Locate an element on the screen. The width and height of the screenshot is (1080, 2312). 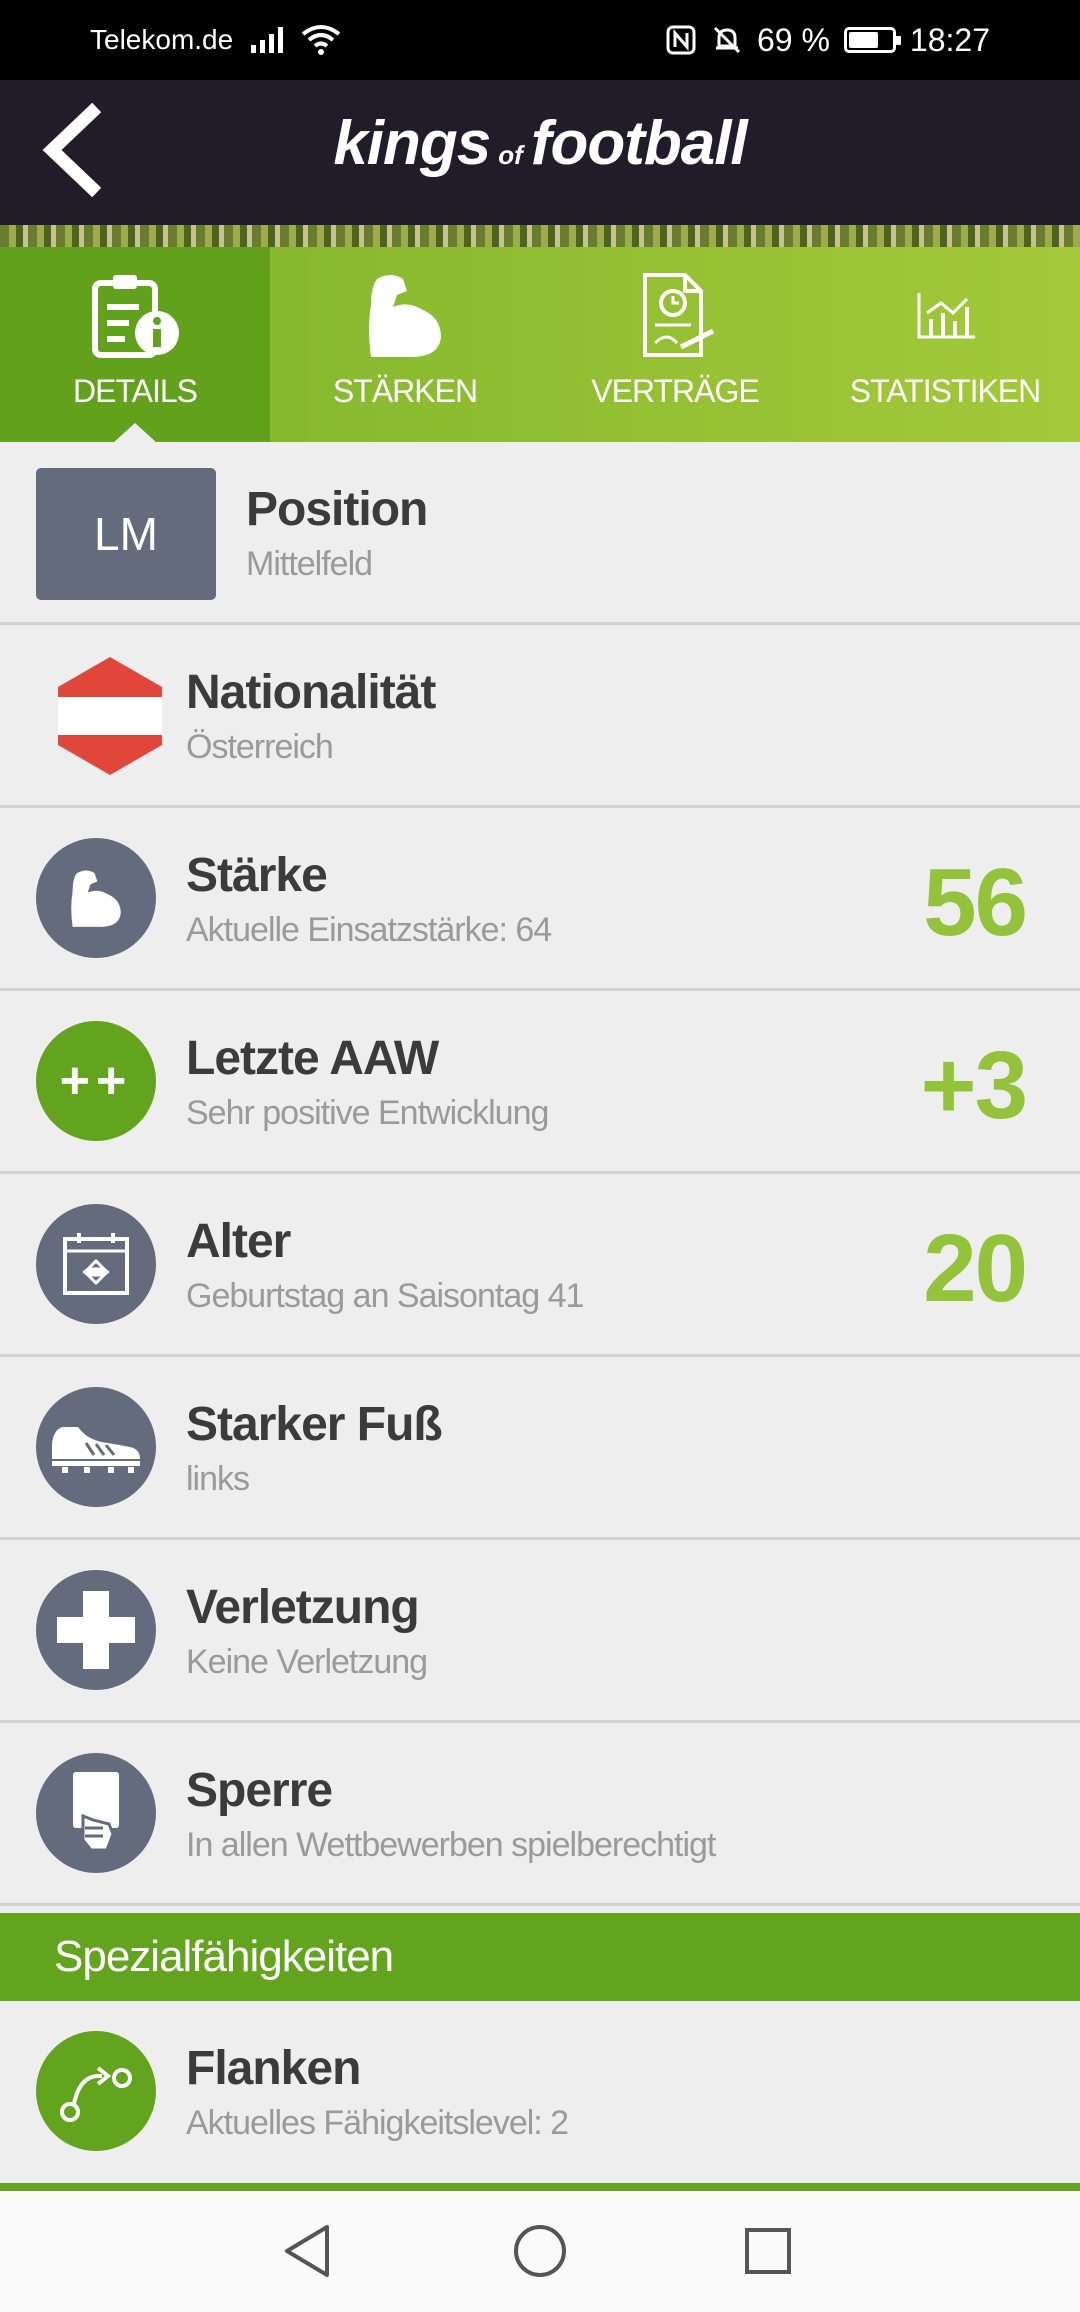
carrier-name: Telekom.de is located at coordinates (162, 39).